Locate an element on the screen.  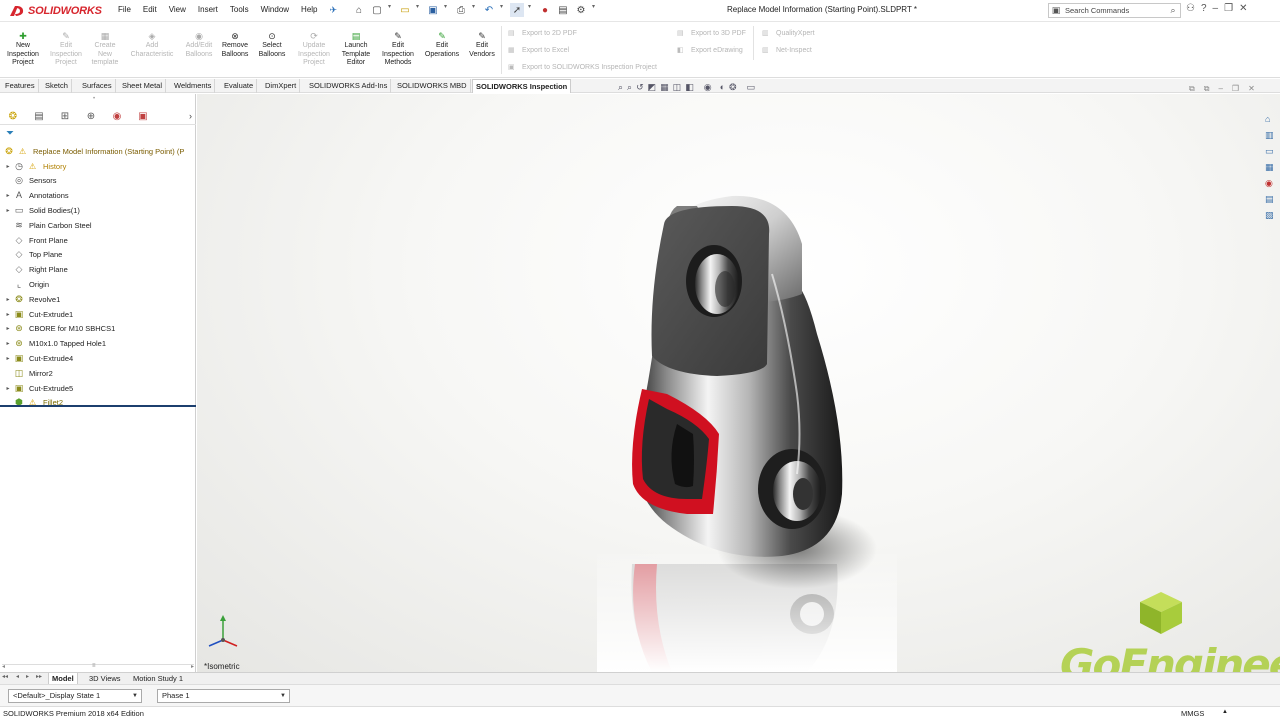
home-icon: ⌂ is located at coordinates (359, 10).